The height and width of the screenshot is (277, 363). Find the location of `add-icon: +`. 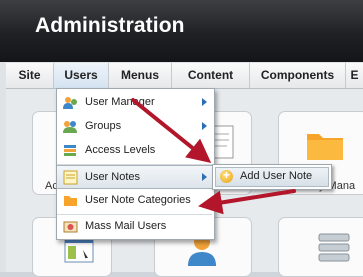

add-icon: + is located at coordinates (226, 175).